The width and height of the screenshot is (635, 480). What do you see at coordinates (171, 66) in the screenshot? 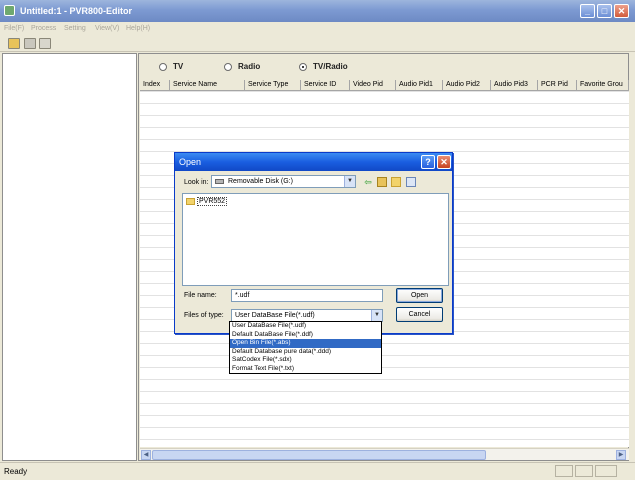
I see `radio-tv: TV` at bounding box center [171, 66].